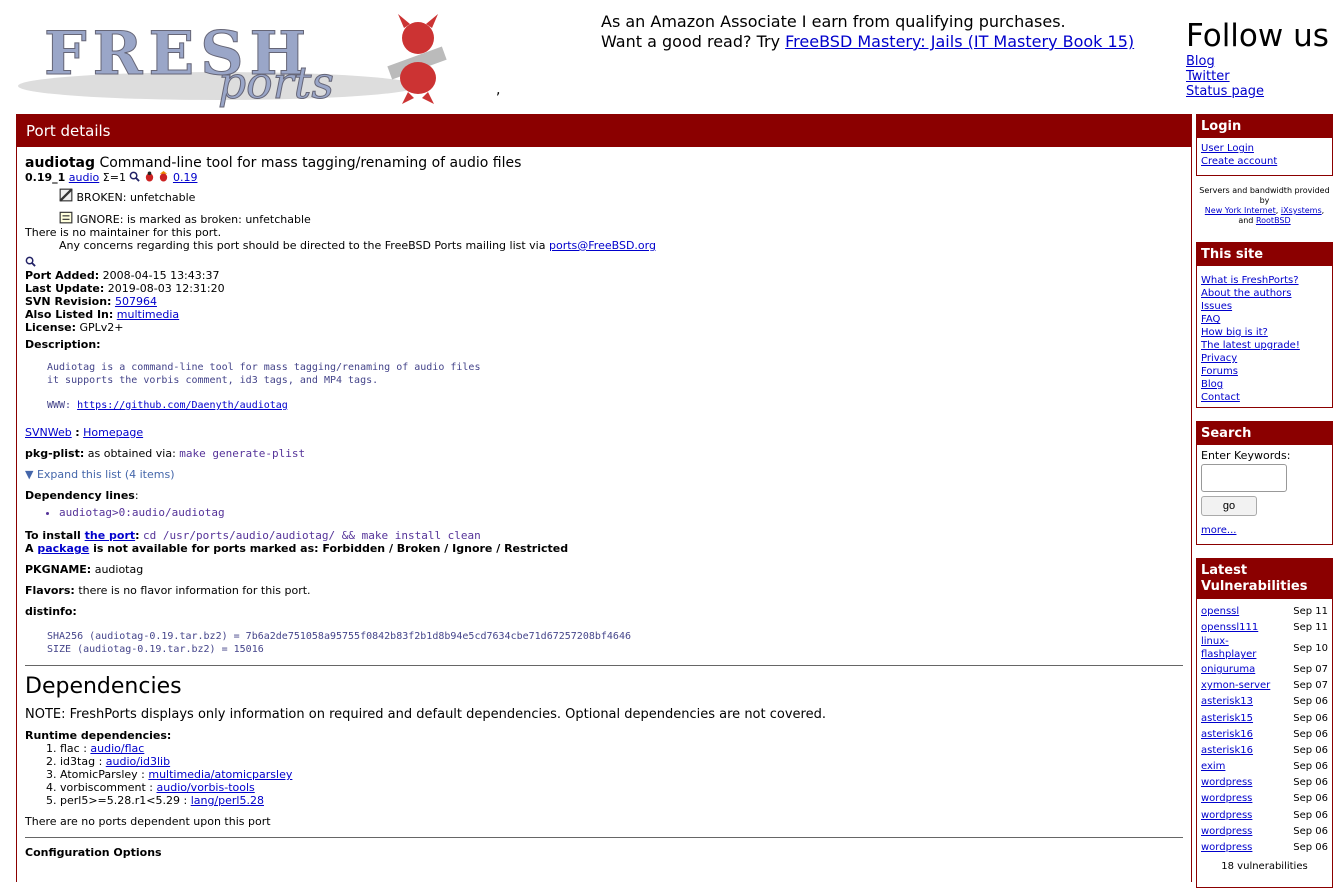  I want to click on this-site-title: This site, so click(1264, 254).